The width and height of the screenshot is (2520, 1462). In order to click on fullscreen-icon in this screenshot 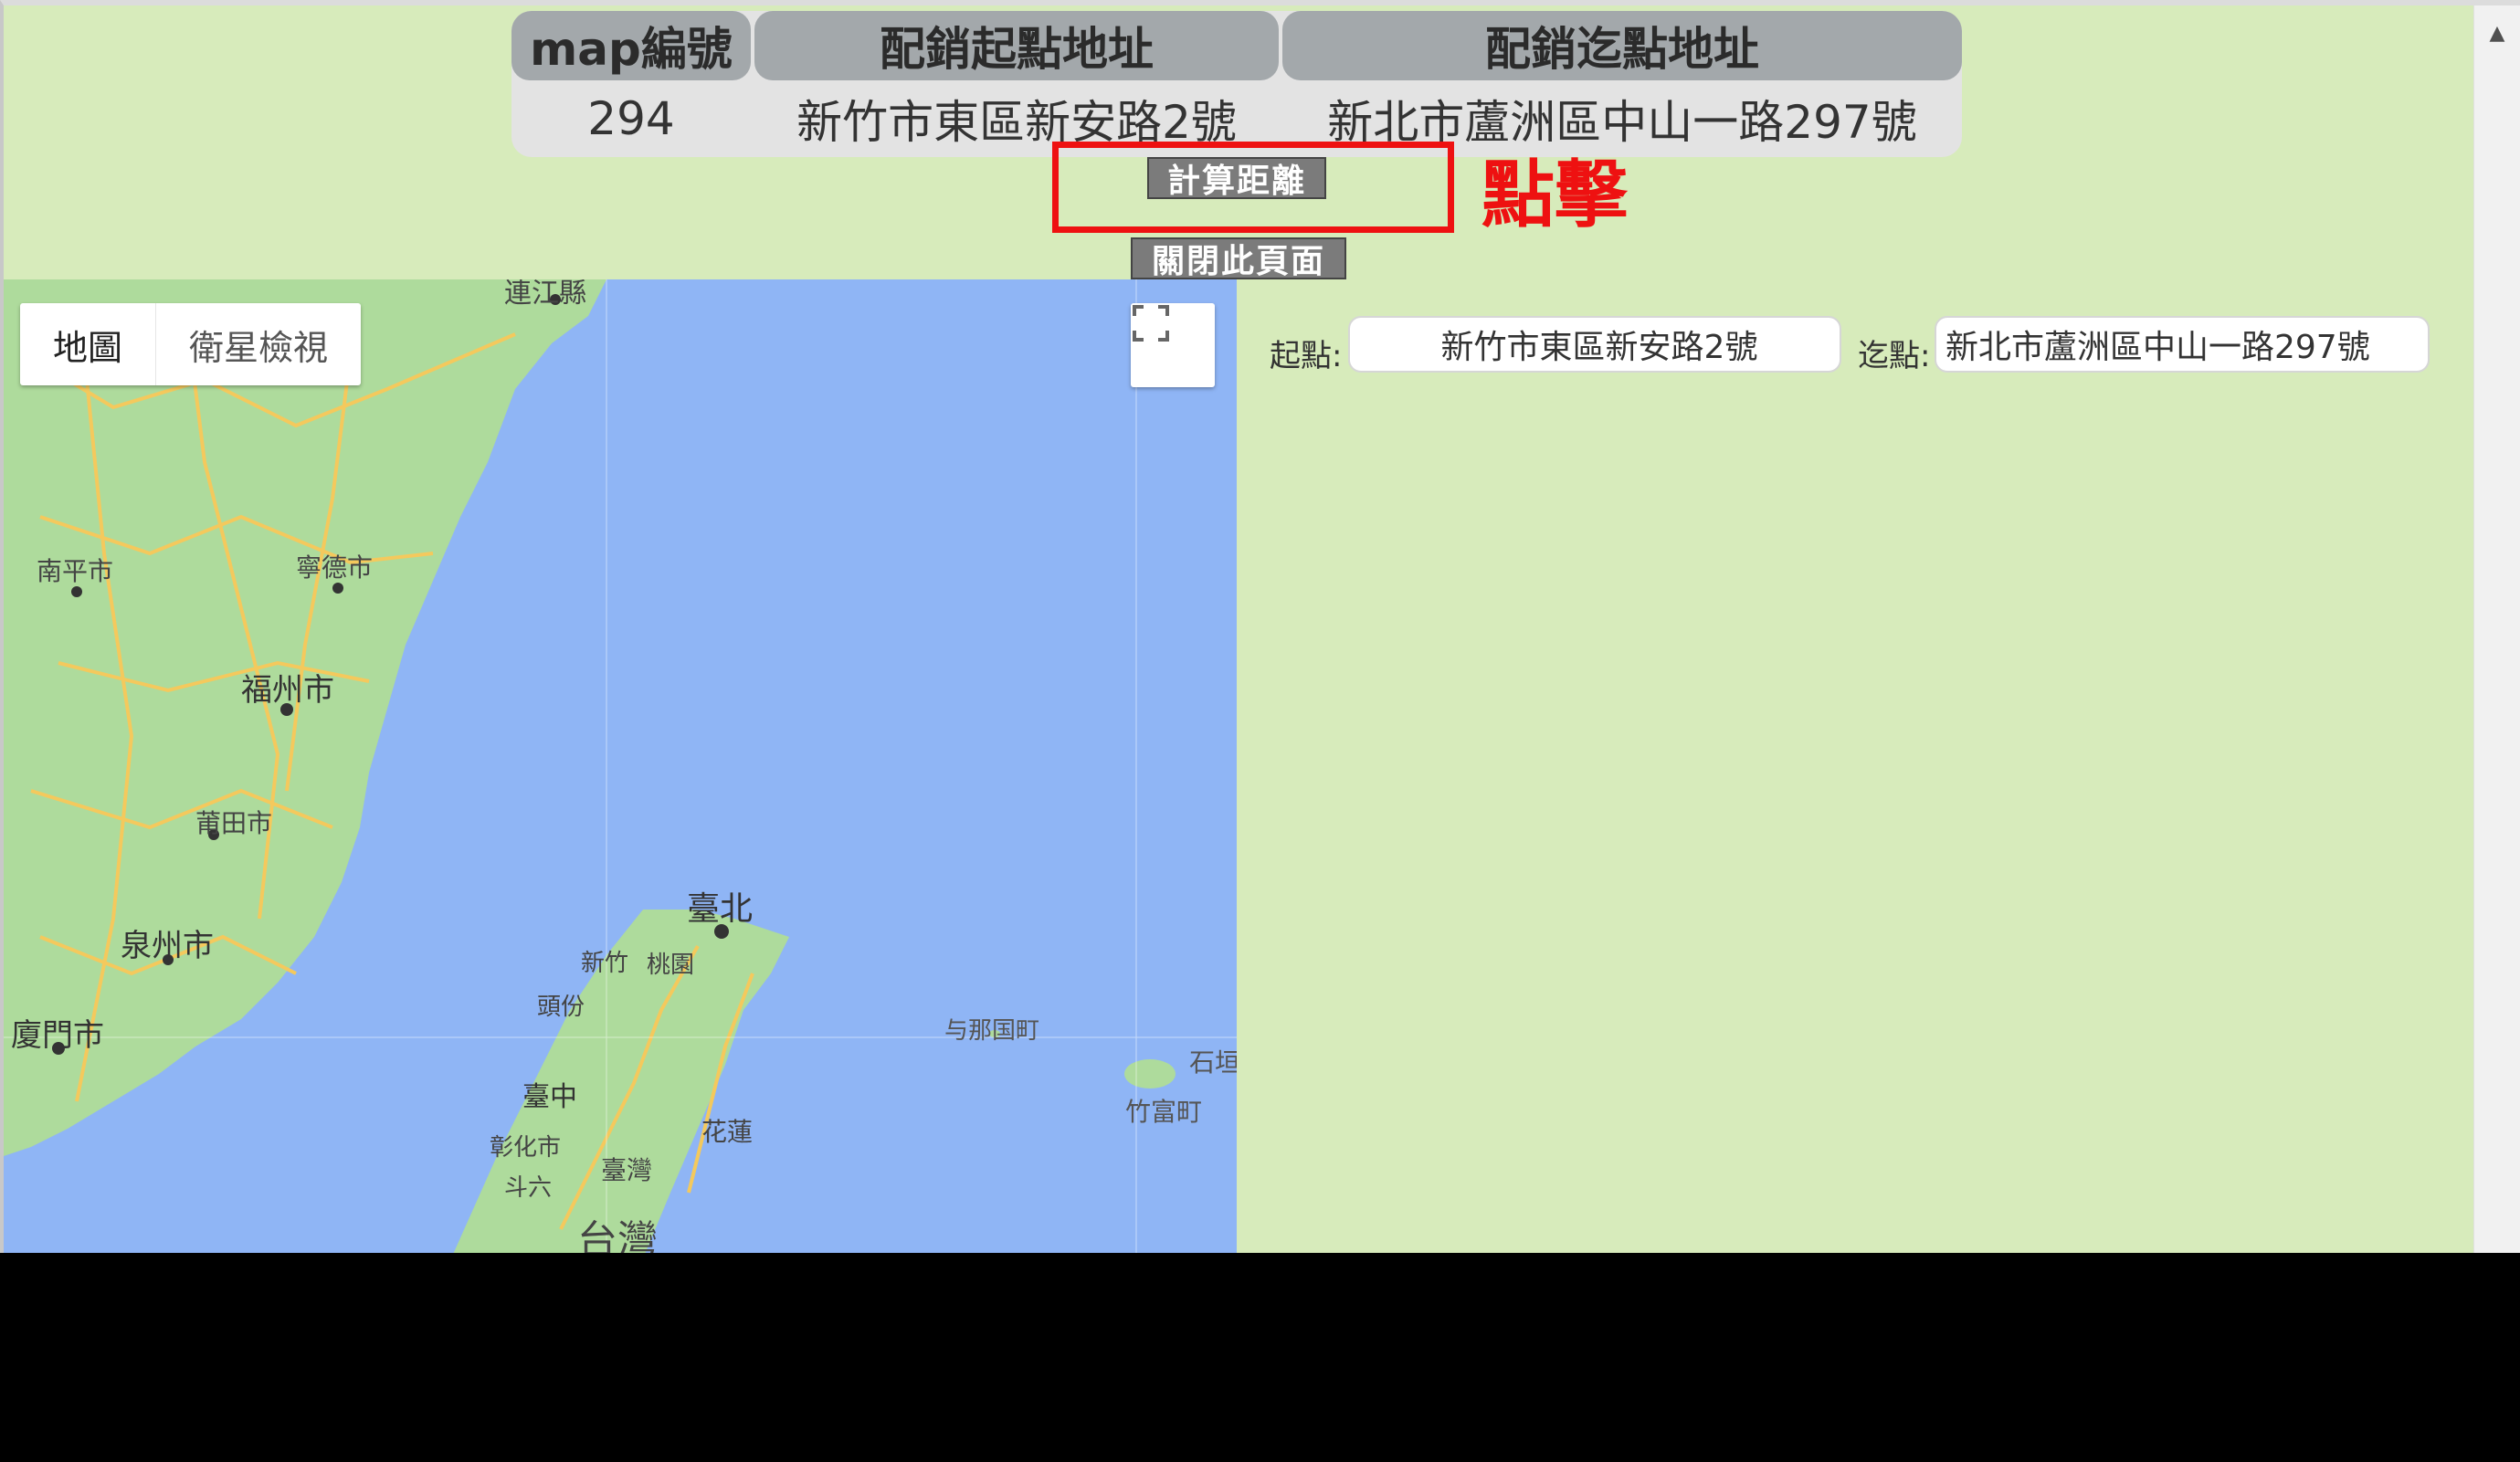, I will do `click(1151, 323)`.